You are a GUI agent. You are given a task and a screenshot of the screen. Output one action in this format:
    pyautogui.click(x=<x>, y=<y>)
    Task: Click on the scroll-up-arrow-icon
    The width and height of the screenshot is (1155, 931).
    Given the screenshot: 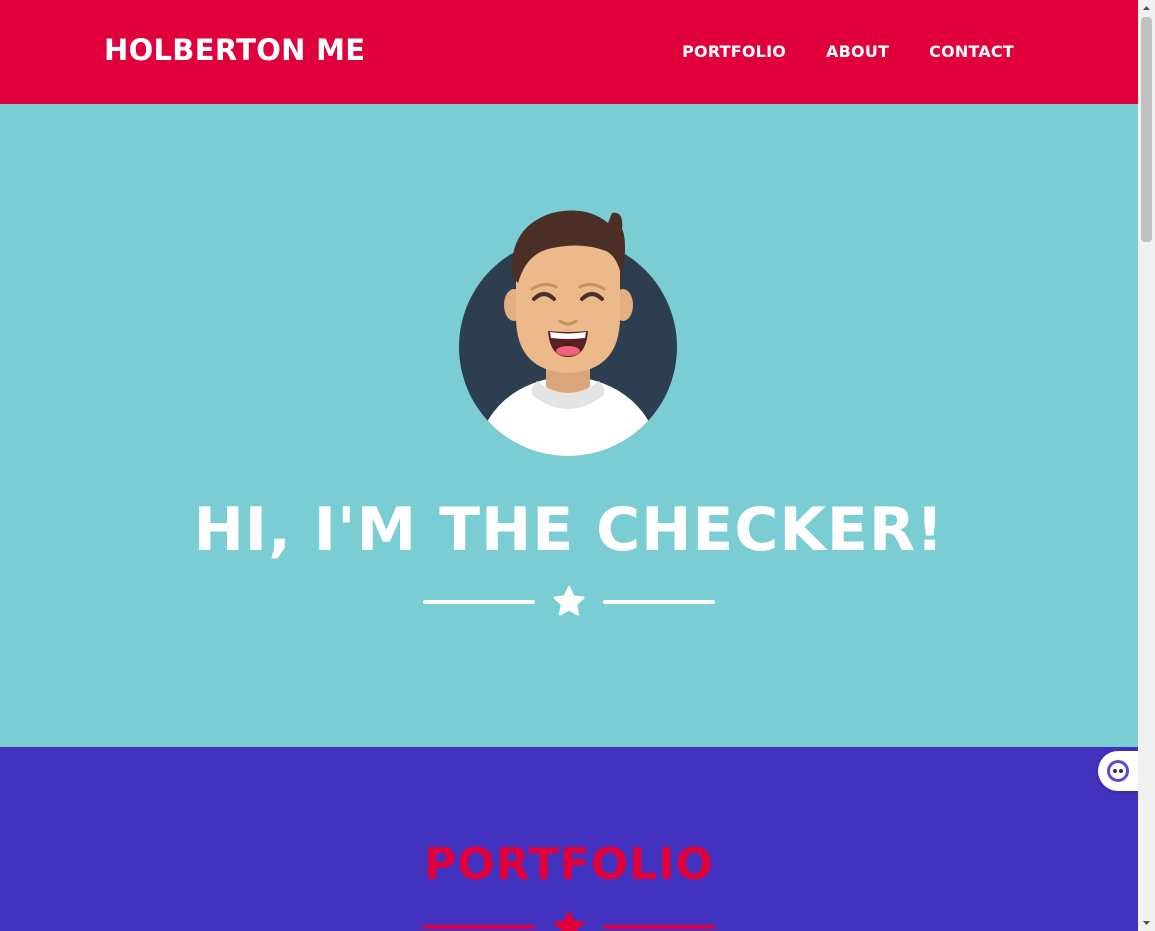 What is the action you would take?
    pyautogui.click(x=1146, y=8)
    